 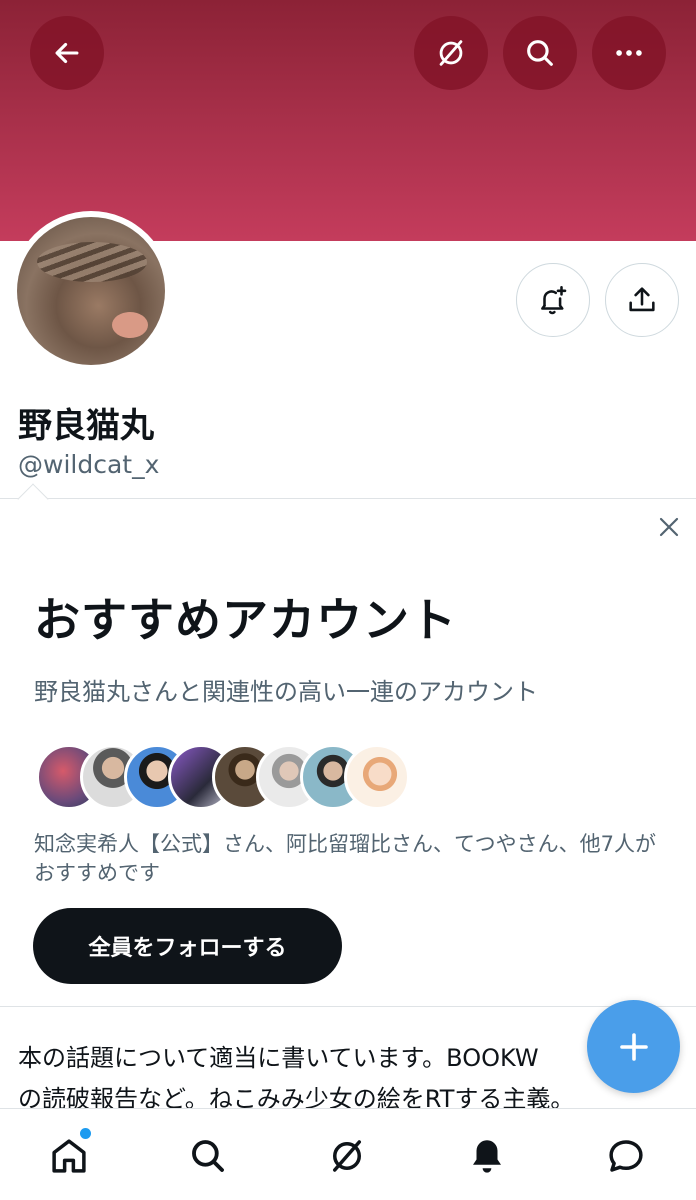 I want to click on recommended-by-text: 知念実希人【公式】さん、阿比留瑠比さん、てつやさん、他7人がおすすめです, so click(x=345, y=858).